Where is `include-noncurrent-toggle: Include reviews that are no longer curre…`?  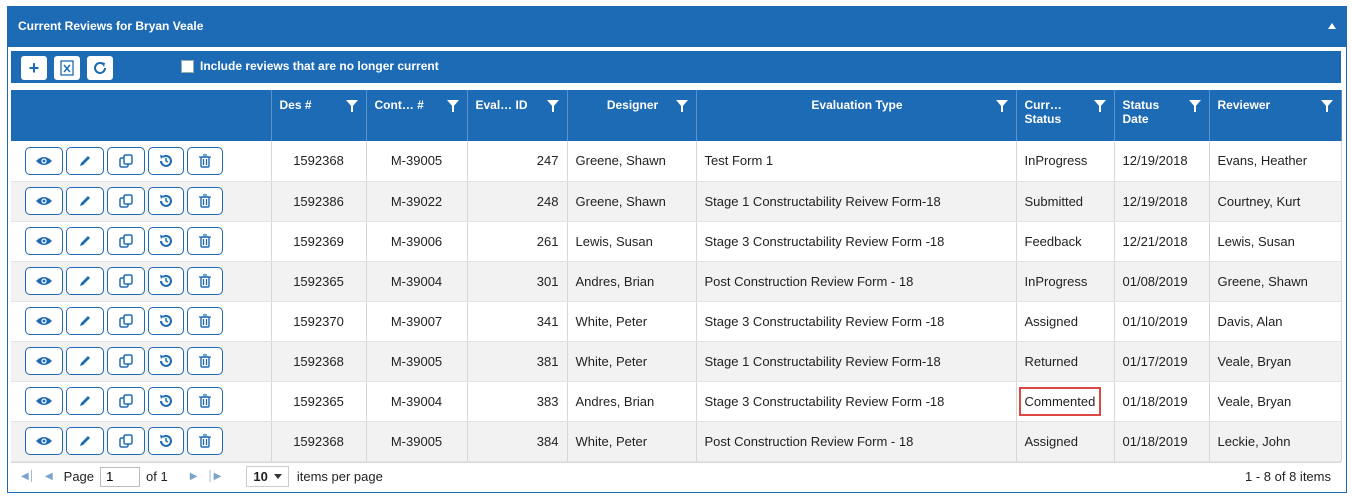
include-noncurrent-toggle: Include reviews that are no longer curre… is located at coordinates (310, 66).